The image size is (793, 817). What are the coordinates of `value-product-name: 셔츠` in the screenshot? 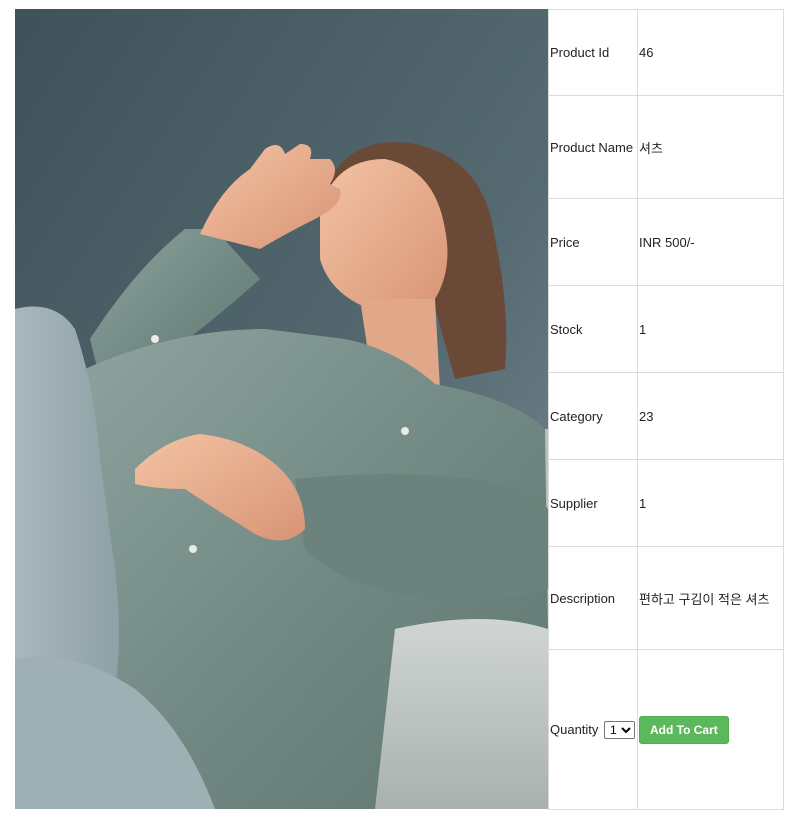 It's located at (710, 147).